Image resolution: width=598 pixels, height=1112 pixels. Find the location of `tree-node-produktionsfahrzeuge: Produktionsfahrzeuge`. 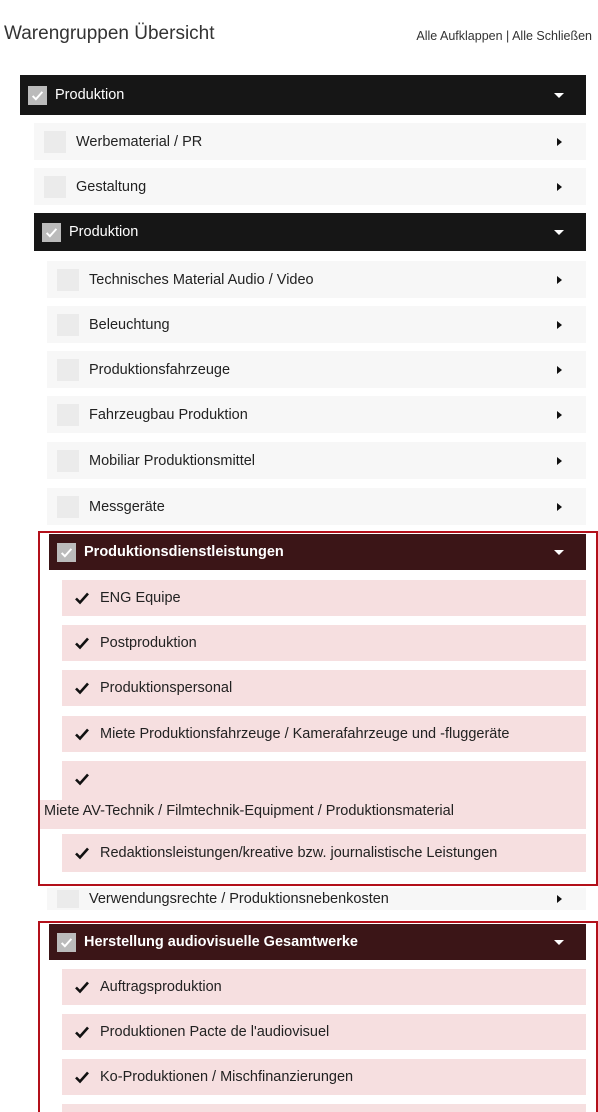

tree-node-produktionsfahrzeuge: Produktionsfahrzeuge is located at coordinates (316, 369).